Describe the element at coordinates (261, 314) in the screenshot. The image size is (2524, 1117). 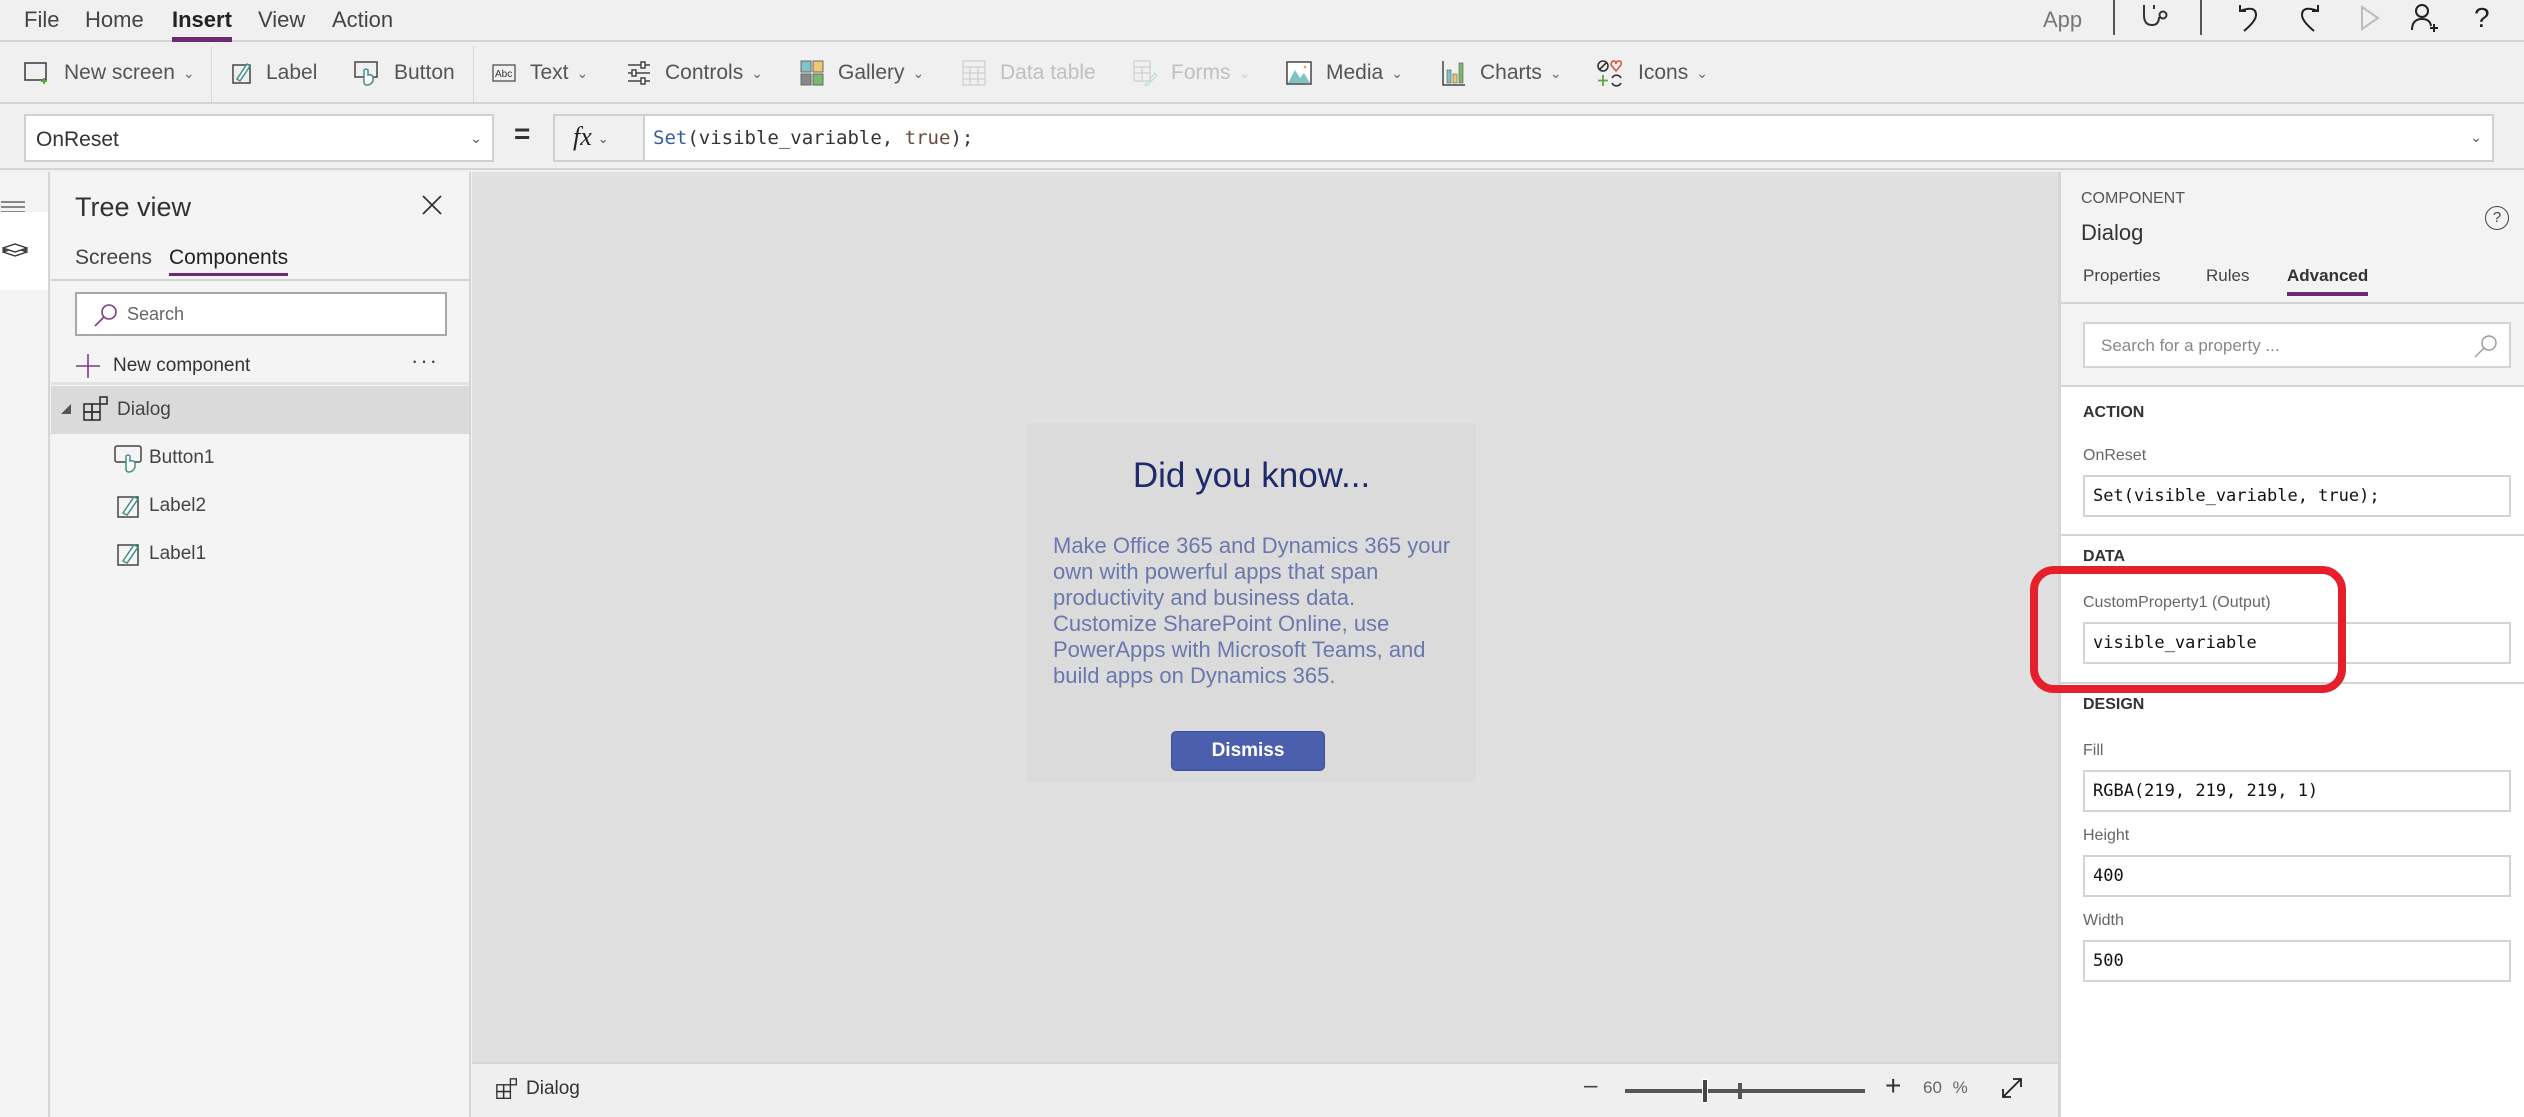
I see `tree-search-input: Search` at that location.